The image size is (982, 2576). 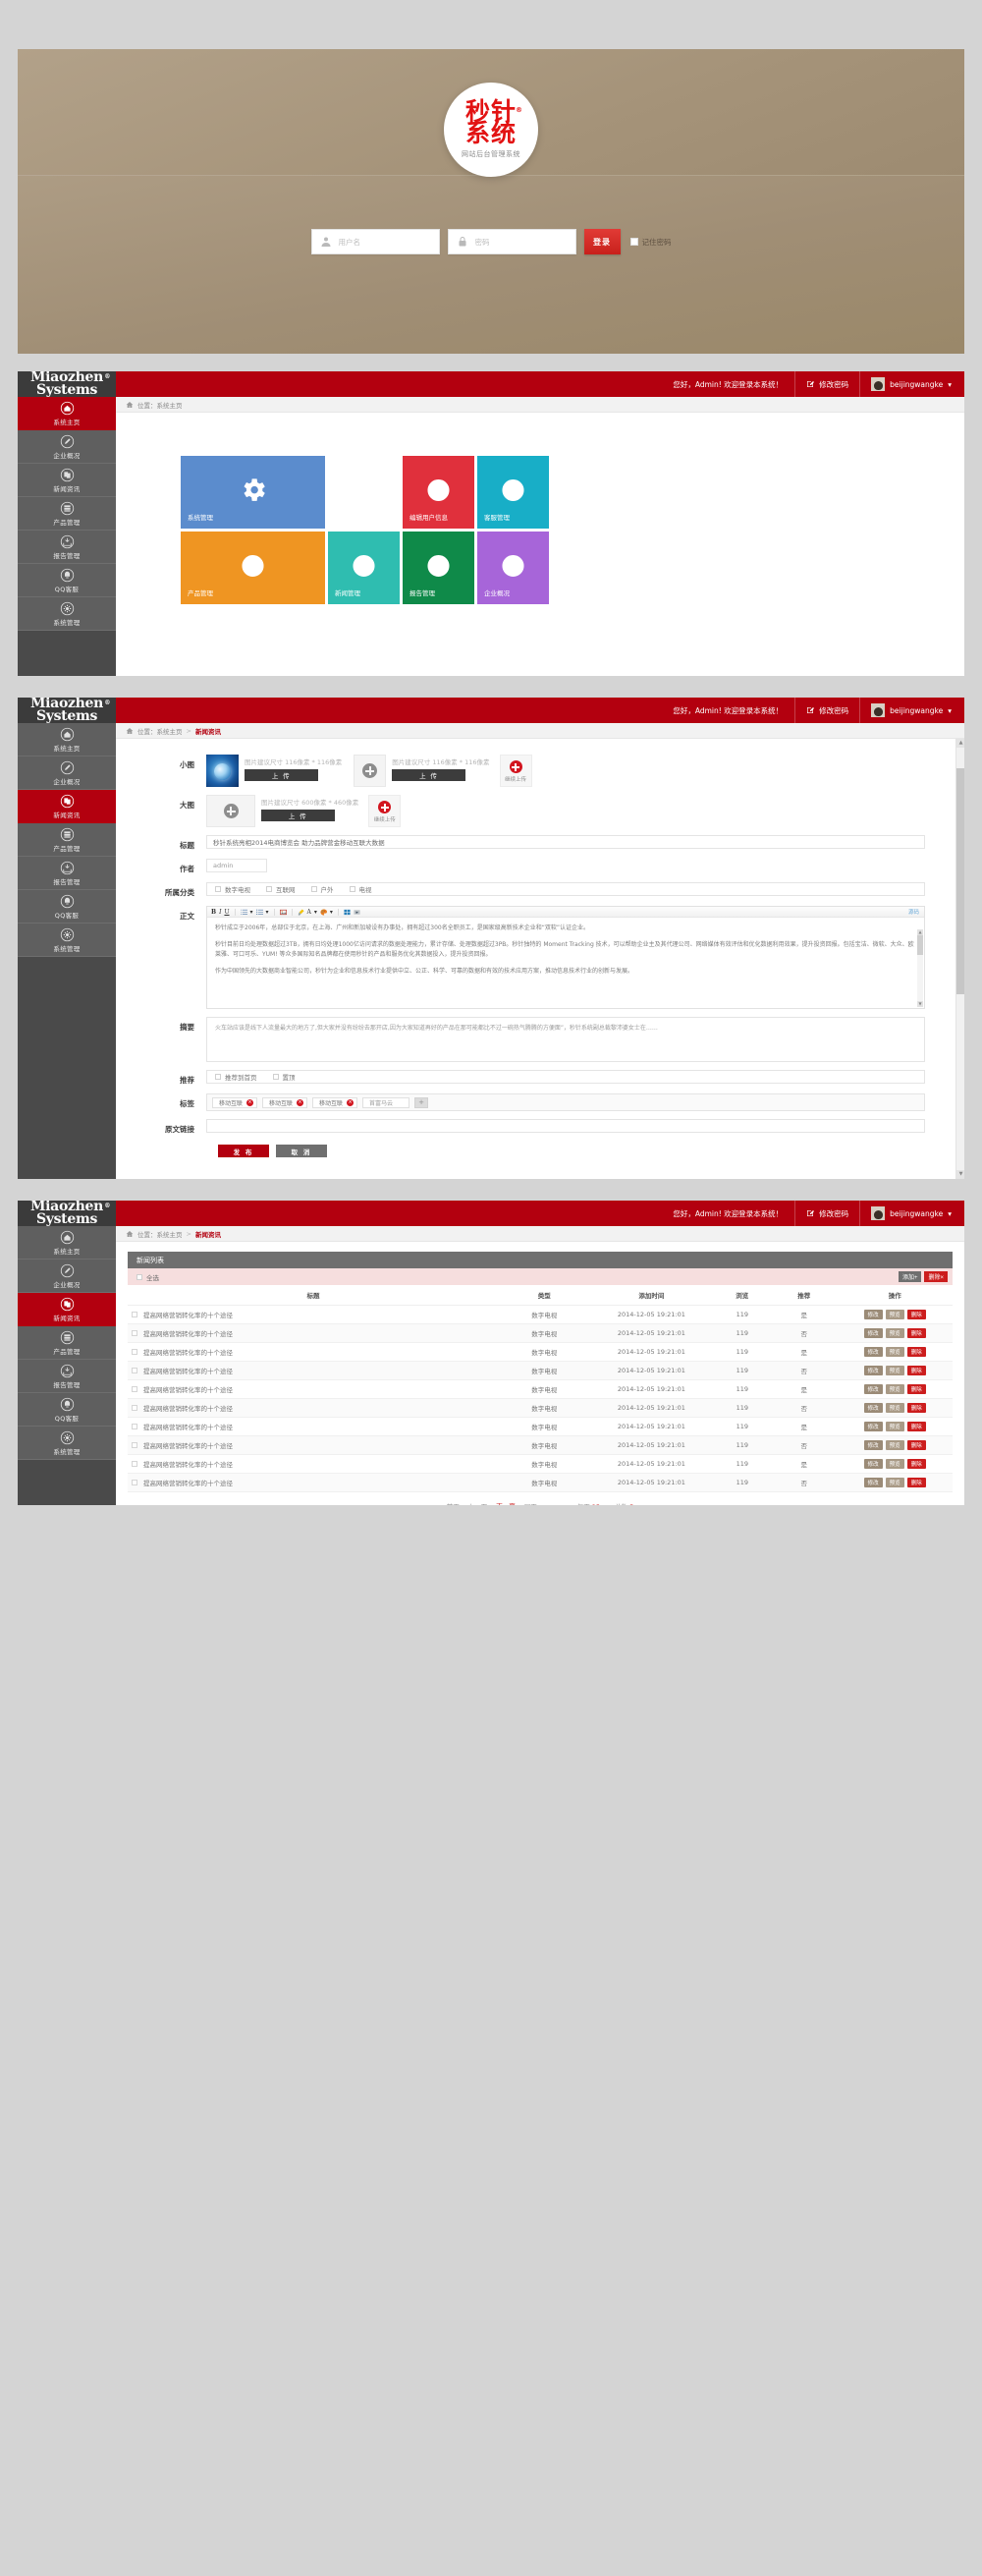 I want to click on remember-checkbox, so click(x=633, y=242).